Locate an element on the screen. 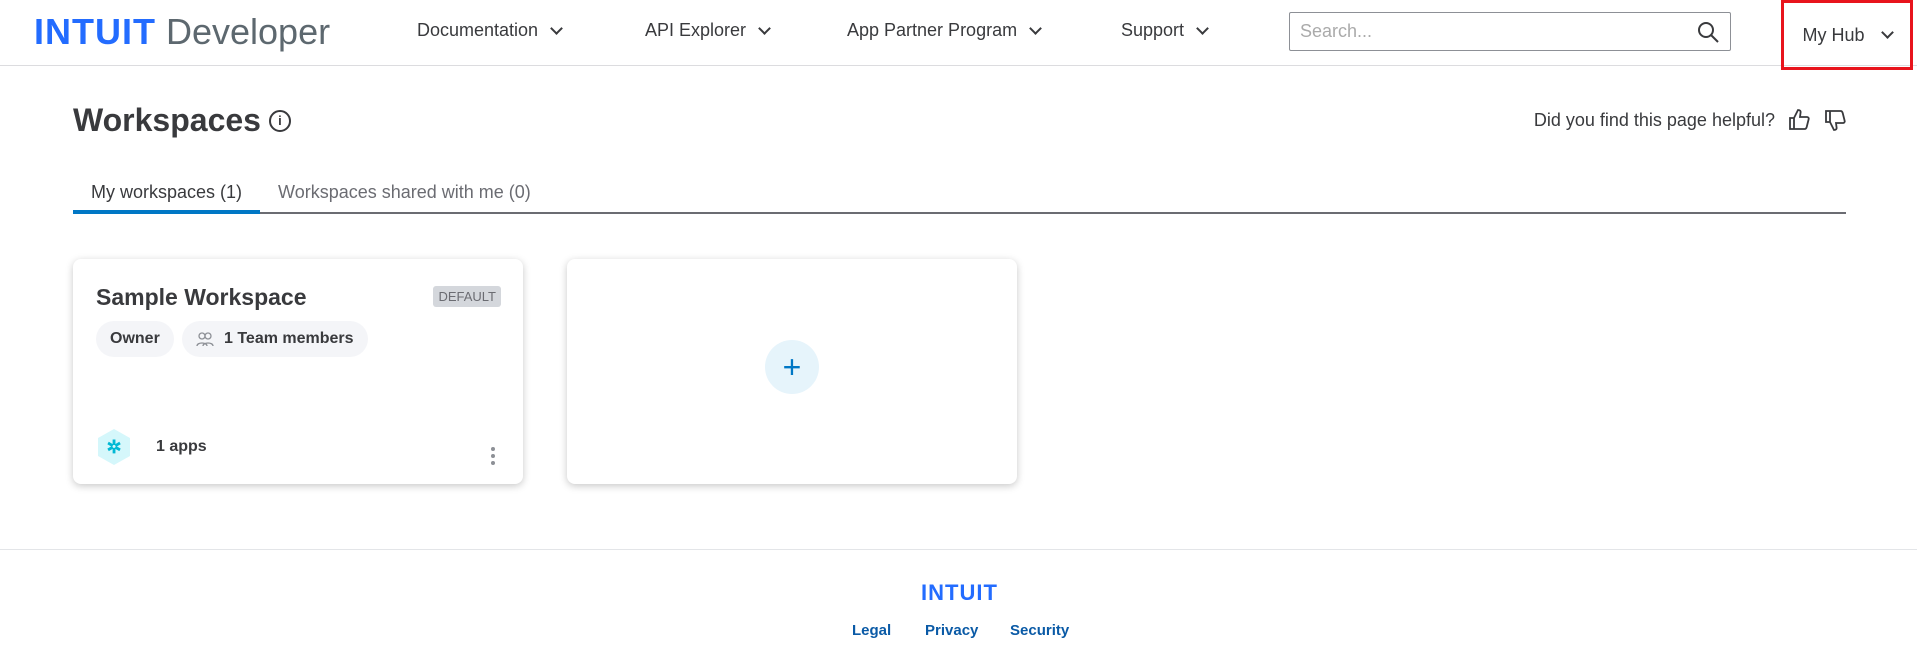  logo-brand: INTUIT is located at coordinates (95, 31).